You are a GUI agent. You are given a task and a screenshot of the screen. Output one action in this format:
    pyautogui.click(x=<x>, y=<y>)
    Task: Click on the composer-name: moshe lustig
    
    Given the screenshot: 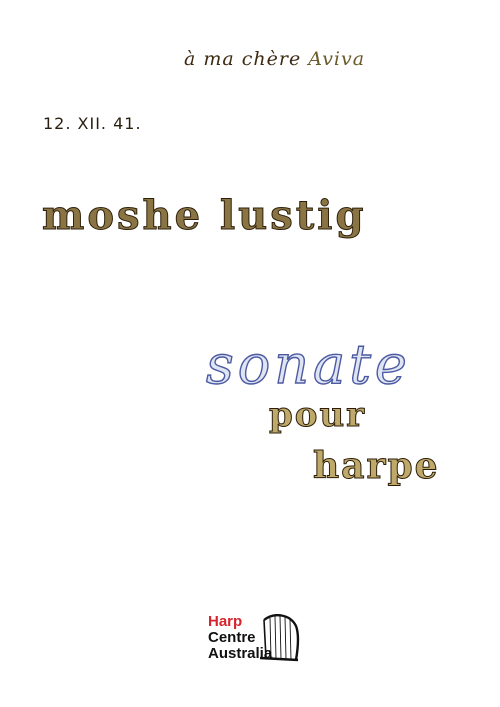 What is the action you would take?
    pyautogui.click(x=204, y=215)
    